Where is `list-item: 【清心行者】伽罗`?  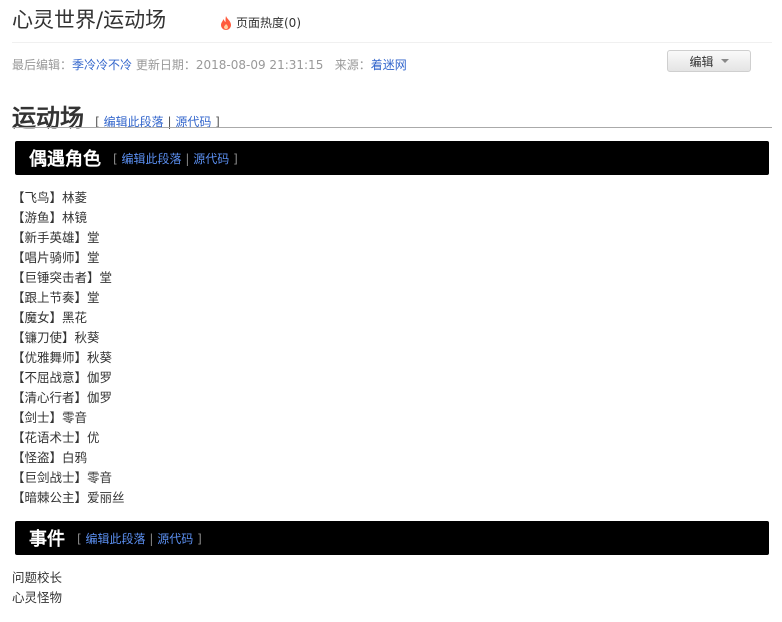
list-item: 【清心行者】伽罗 is located at coordinates (62, 397).